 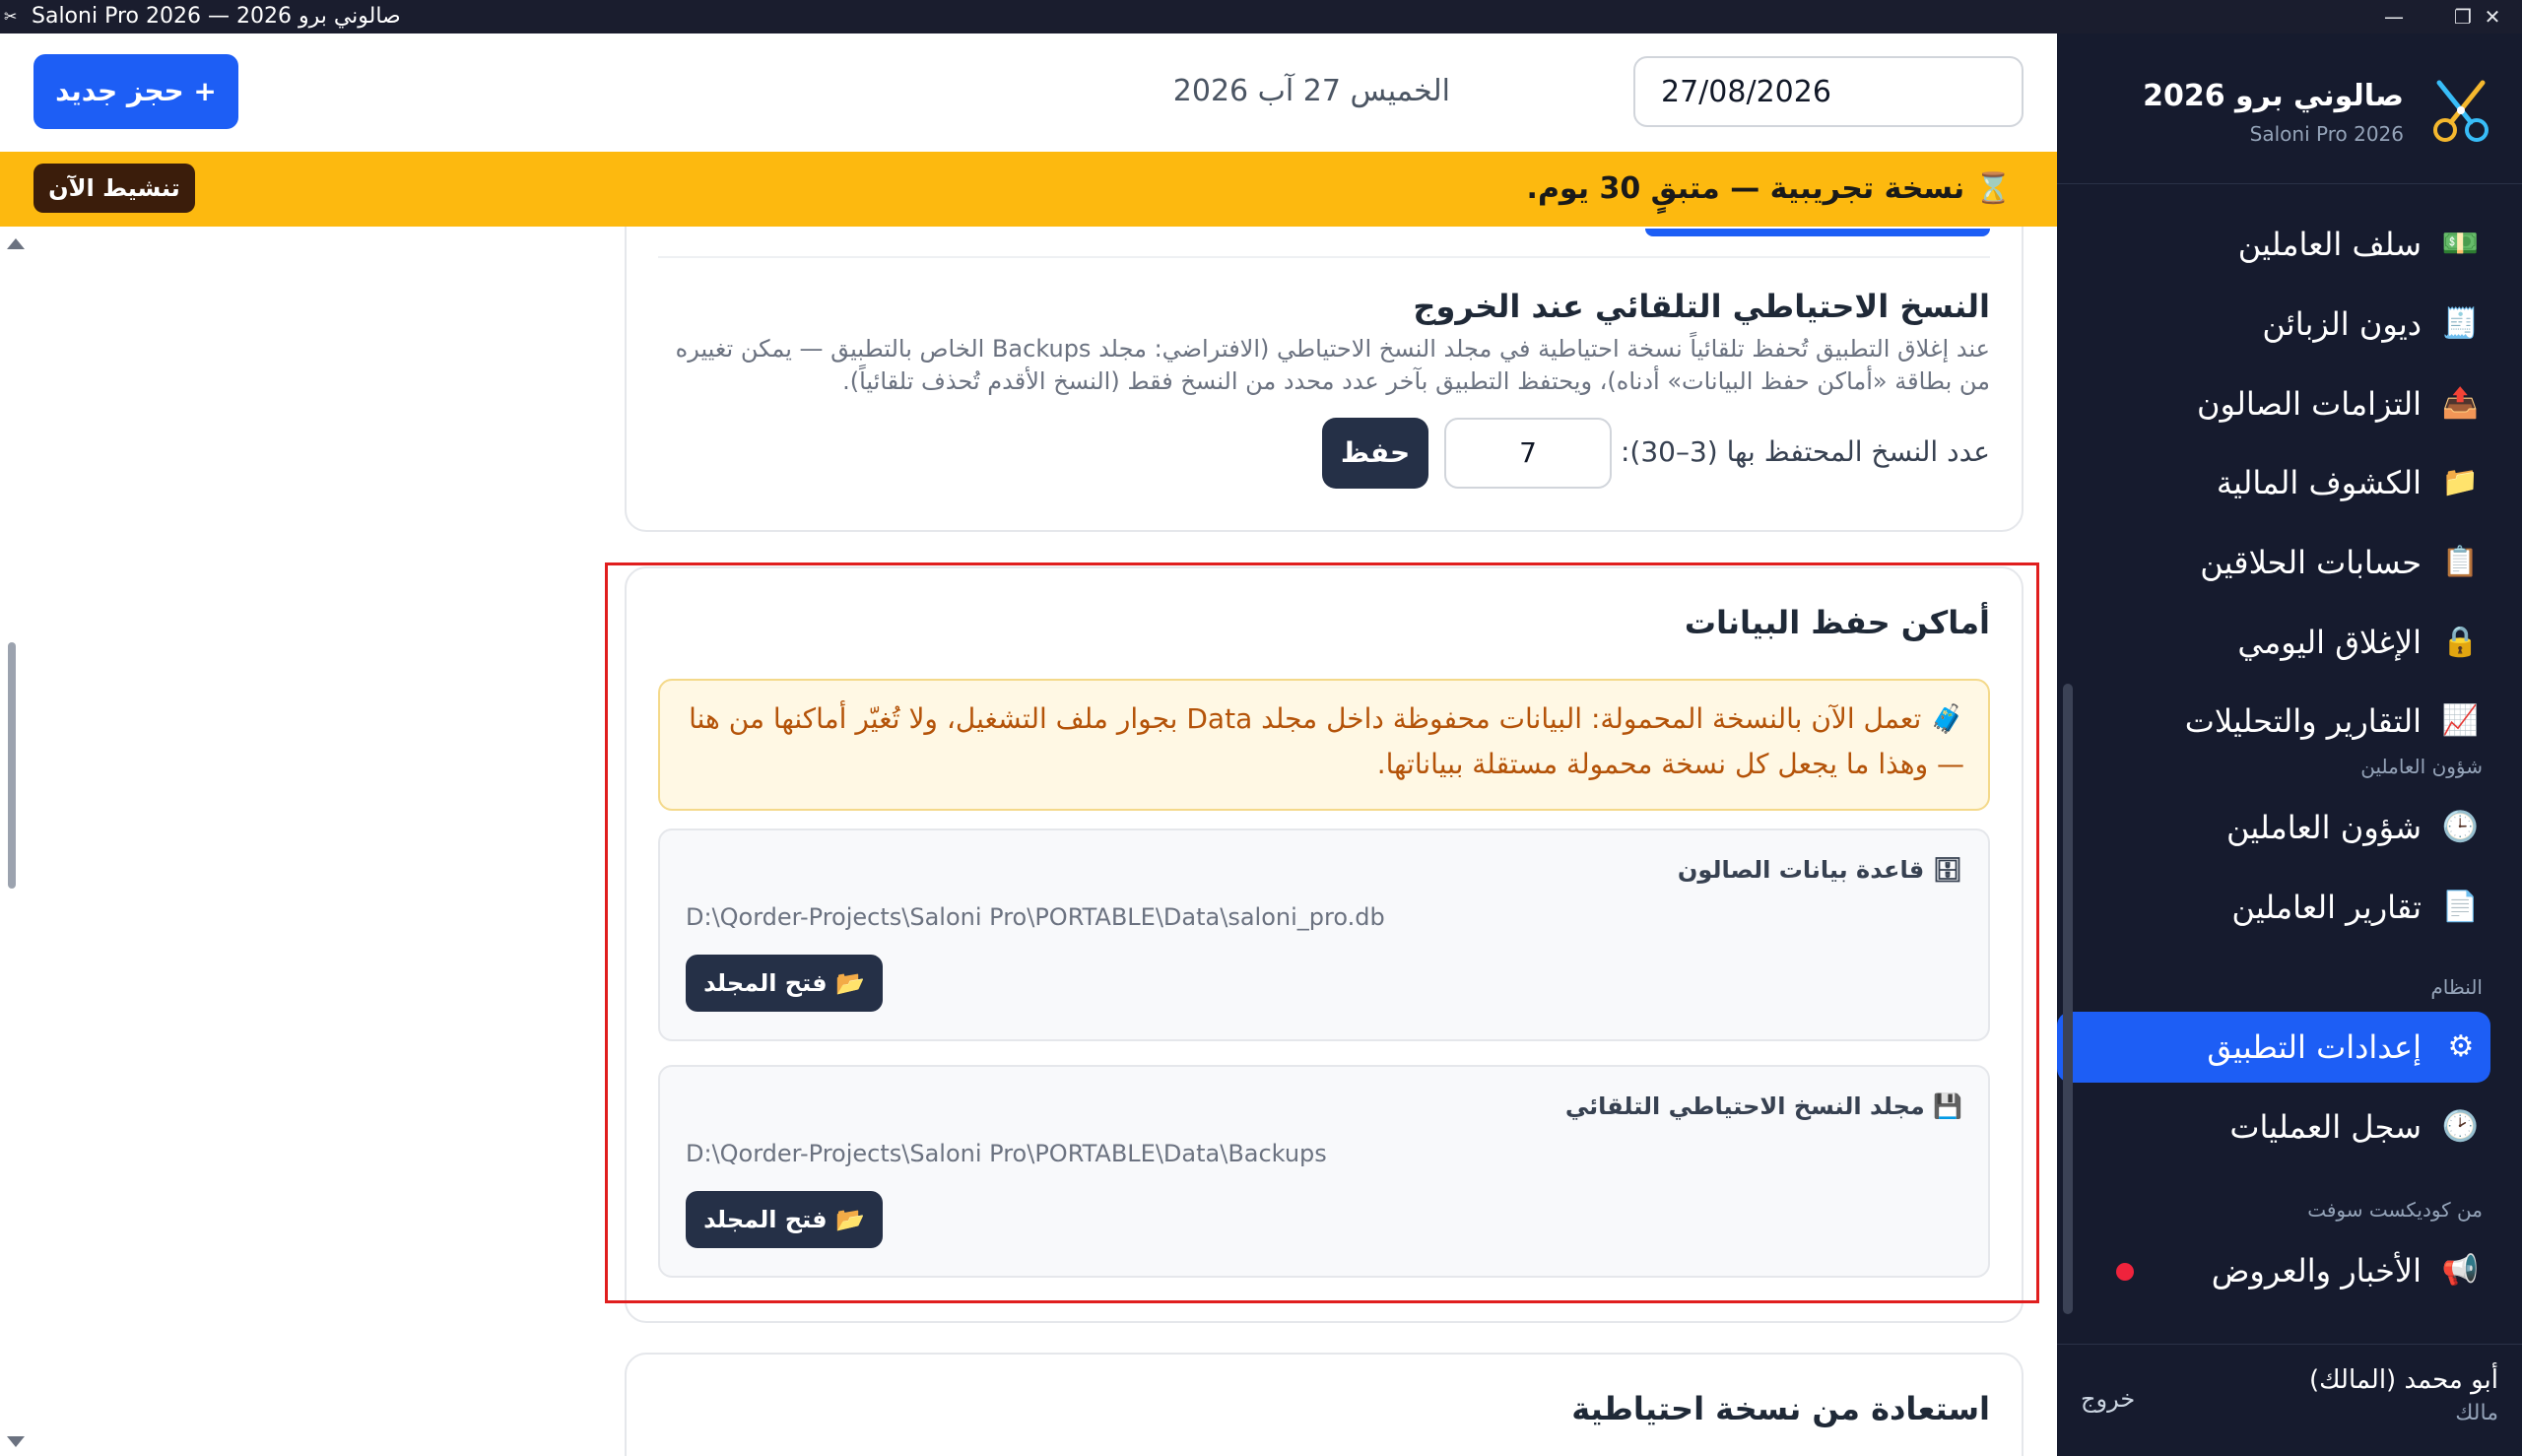 I want to click on sidebar-item-operations-log: 🕑 سجل العمليات, so click(x=2273, y=1127).